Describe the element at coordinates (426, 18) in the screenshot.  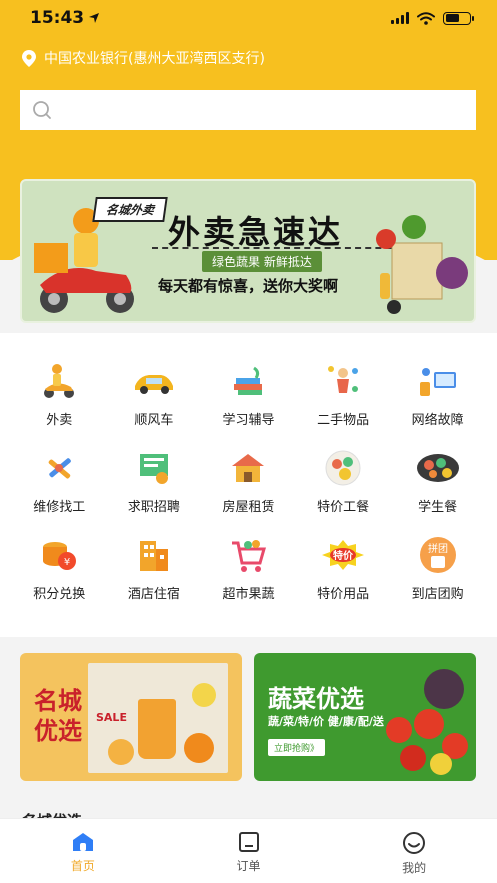
I see `wifi-icon` at that location.